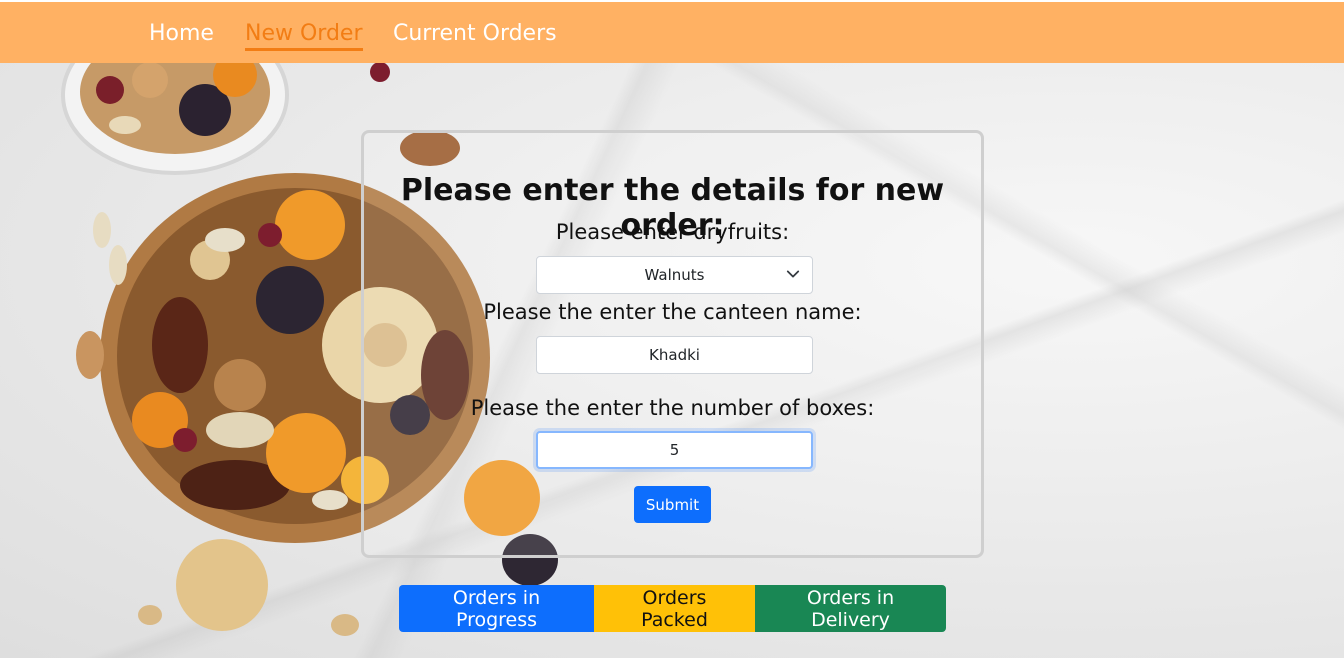 The height and width of the screenshot is (658, 1344). Describe the element at coordinates (672, 312) in the screenshot. I see `canteen-label: Please the enter the canteen name:` at that location.